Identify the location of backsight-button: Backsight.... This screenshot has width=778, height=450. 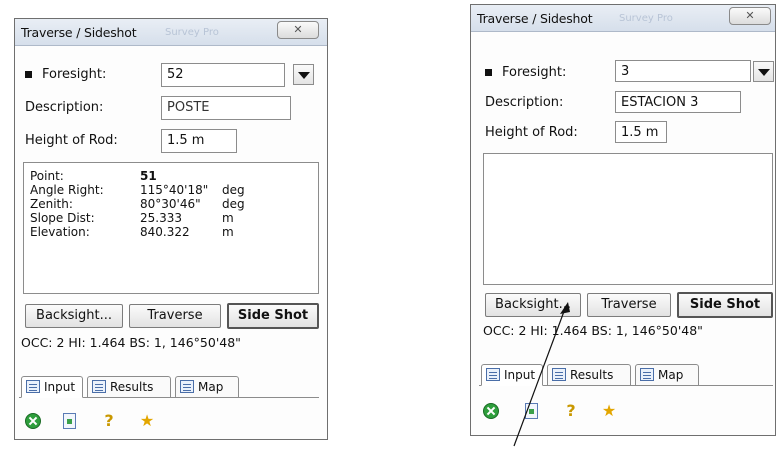
(74, 316).